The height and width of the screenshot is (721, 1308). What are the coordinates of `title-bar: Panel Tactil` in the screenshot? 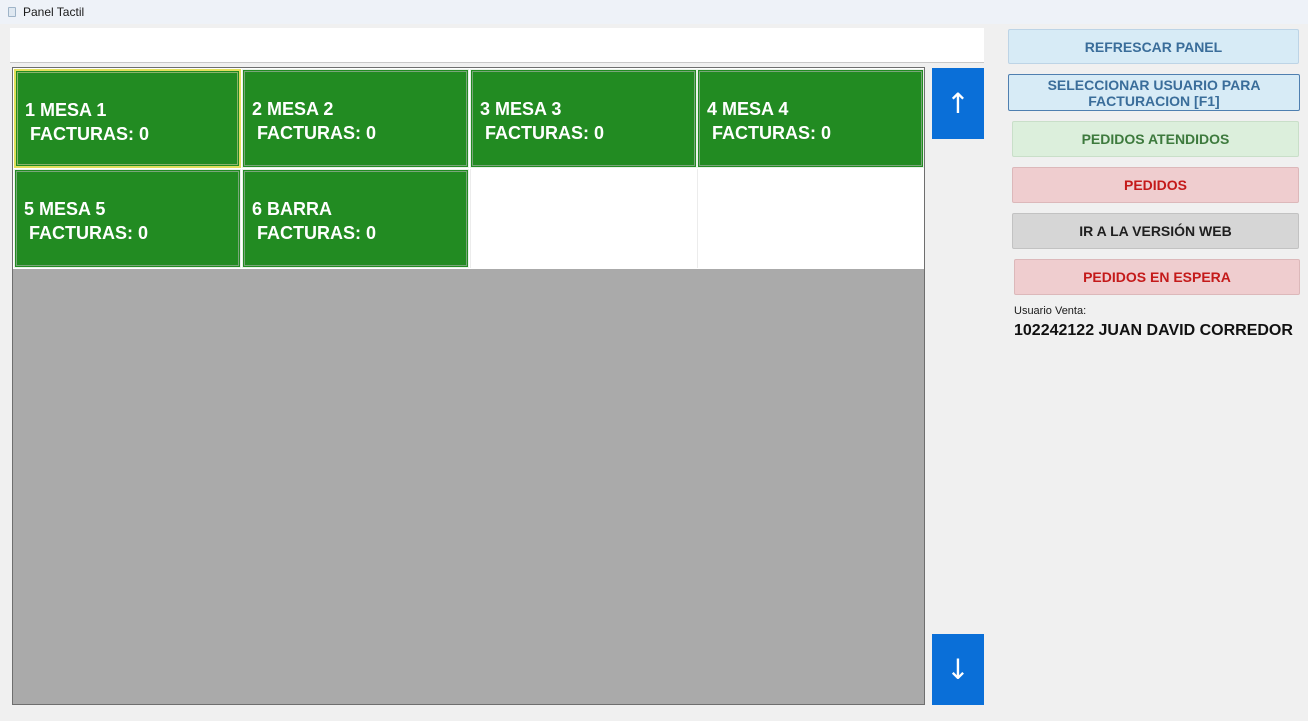 It's located at (654, 12).